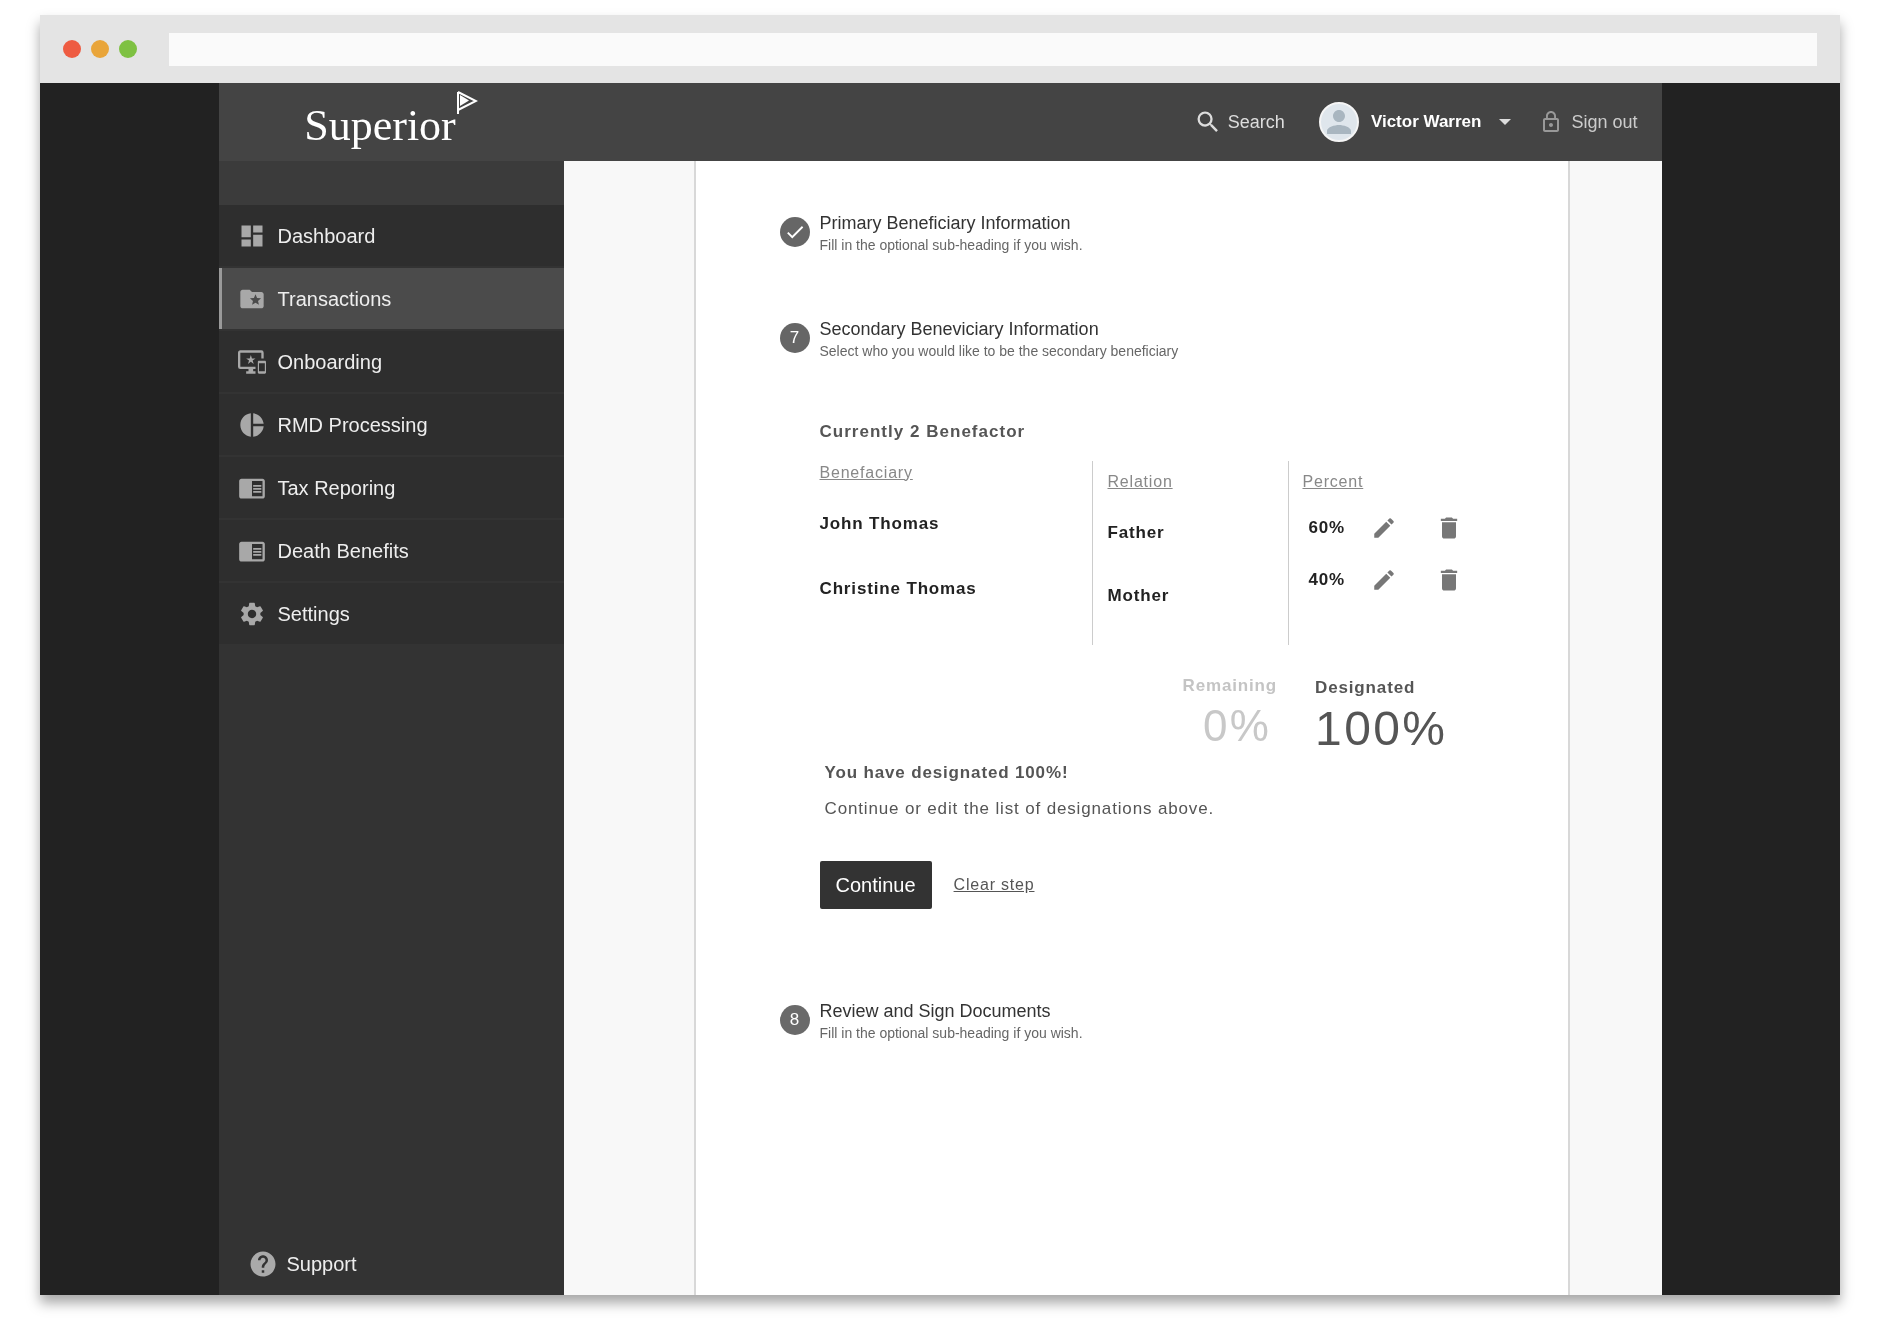 Image resolution: width=1880 pixels, height=1338 pixels. I want to click on step-title: Primary Beneficiary Information, so click(945, 223).